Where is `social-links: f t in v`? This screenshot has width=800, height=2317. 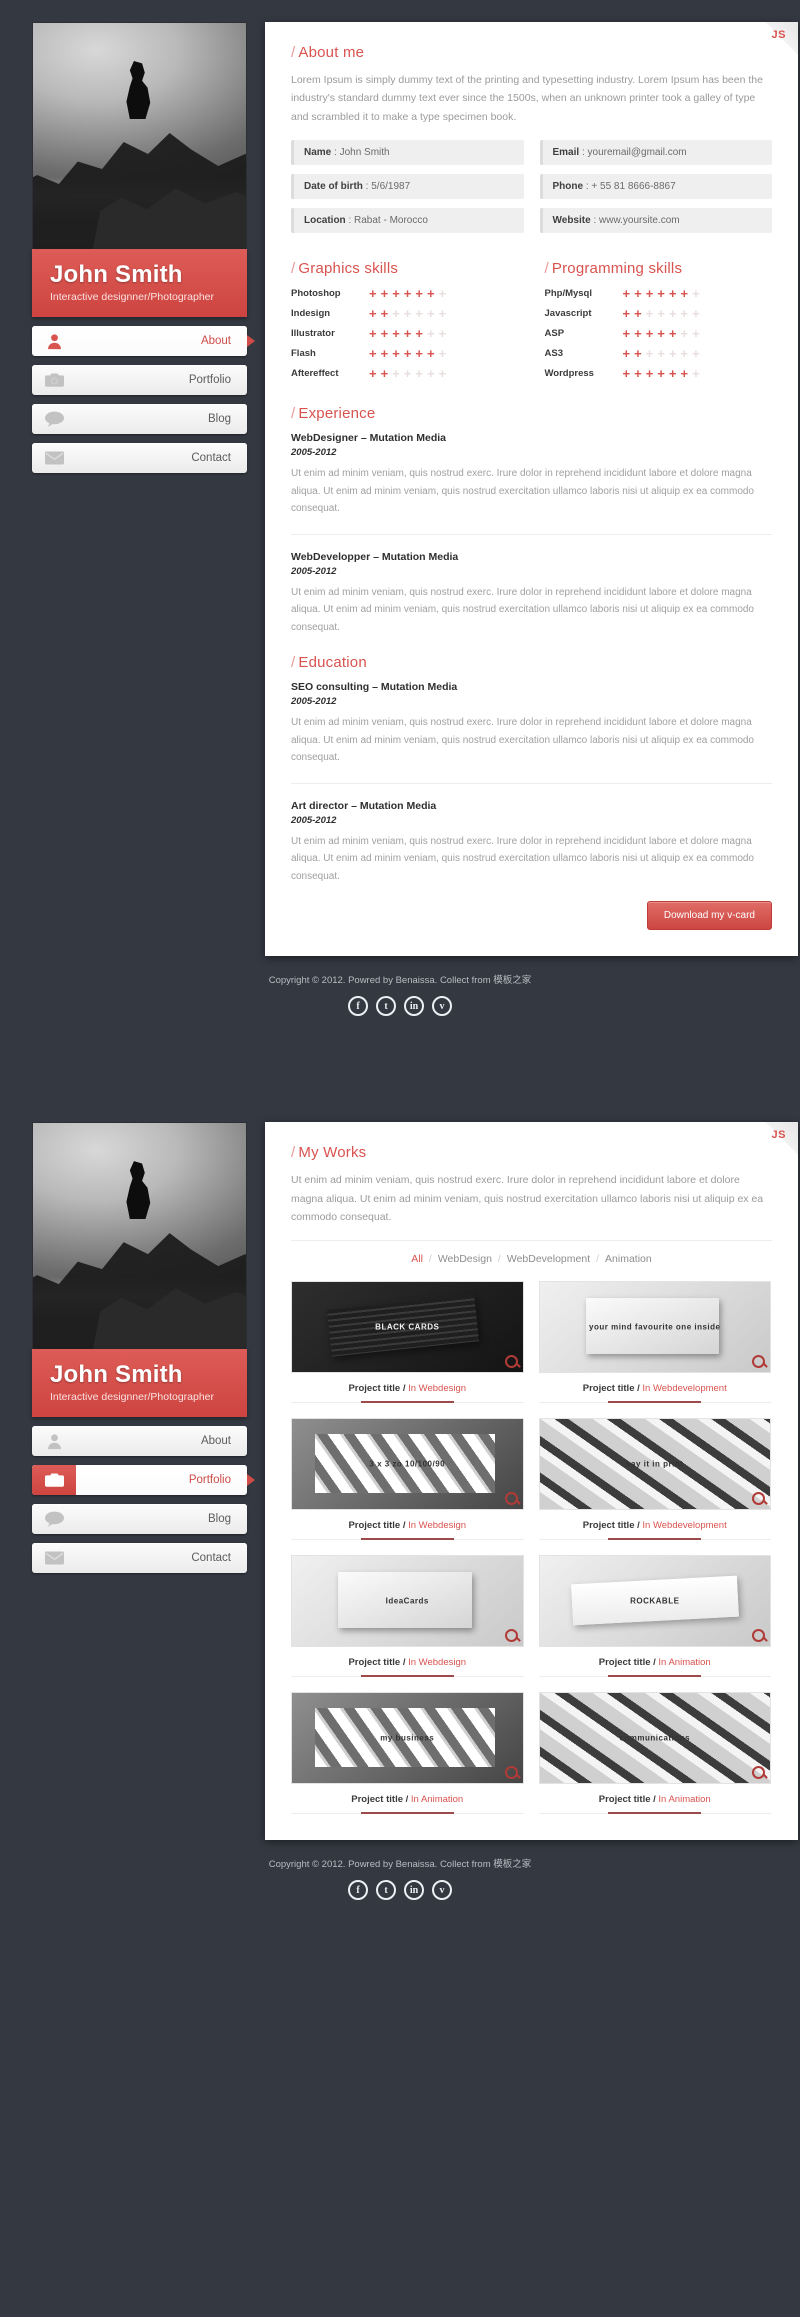 social-links: f t in v is located at coordinates (400, 1890).